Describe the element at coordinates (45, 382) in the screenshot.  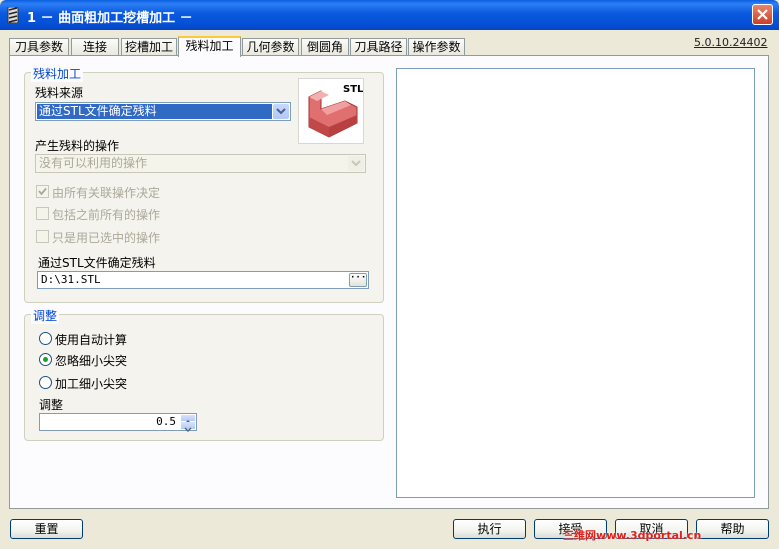
I see `radio-machine-small-cusps` at that location.